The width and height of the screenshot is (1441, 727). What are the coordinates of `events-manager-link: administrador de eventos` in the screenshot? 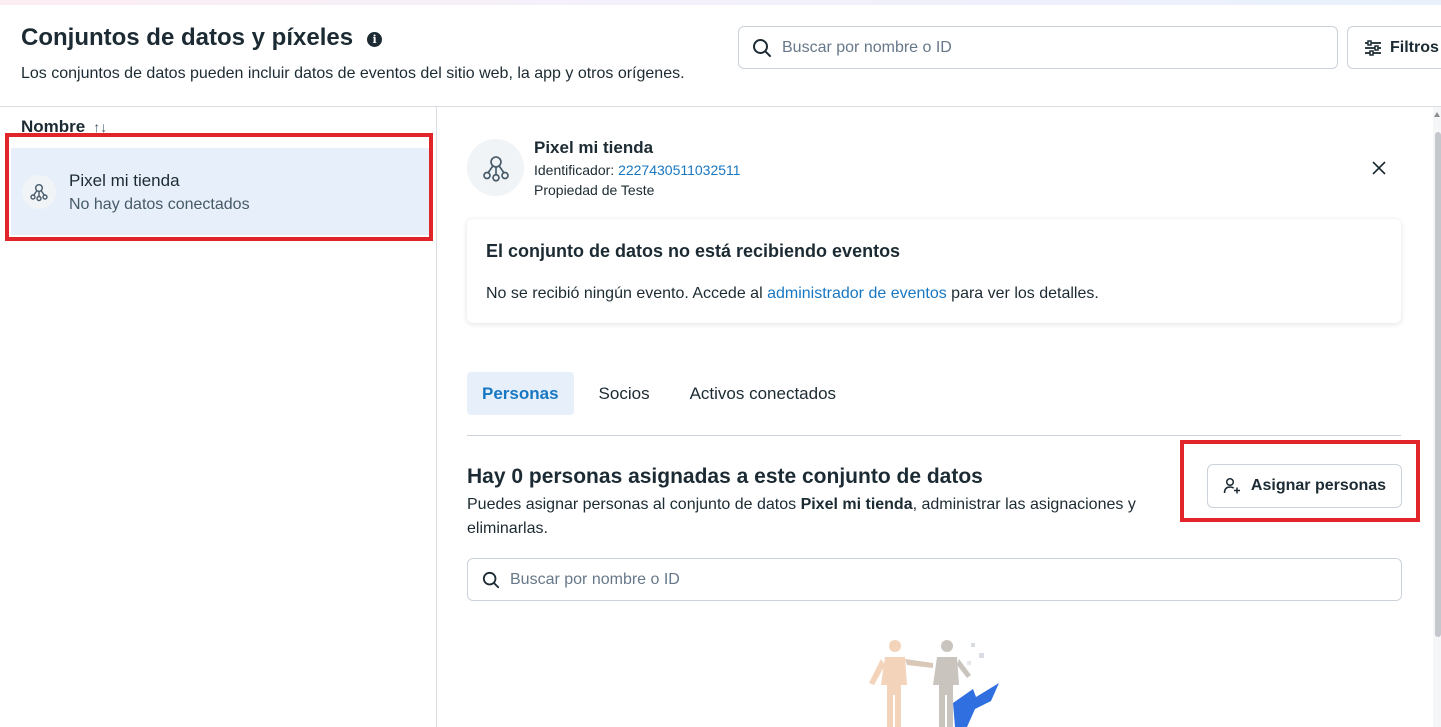 It's located at (857, 293).